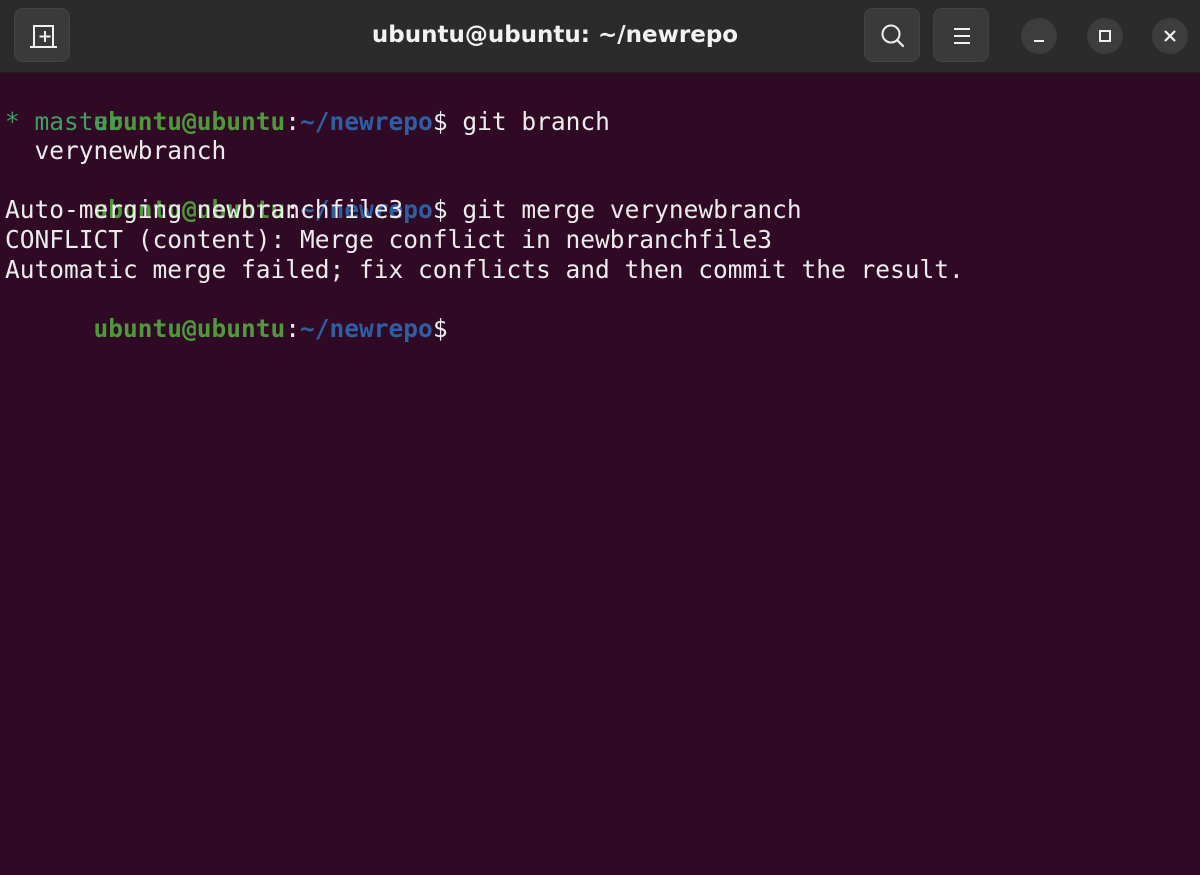 This screenshot has height=875, width=1200. What do you see at coordinates (1039, 36) in the screenshot?
I see `minimize-button` at bounding box center [1039, 36].